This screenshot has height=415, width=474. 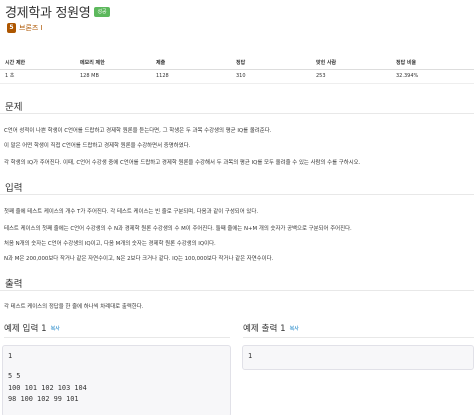 What do you see at coordinates (326, 63) in the screenshot?
I see `header-solvers: 맞힌 사람` at bounding box center [326, 63].